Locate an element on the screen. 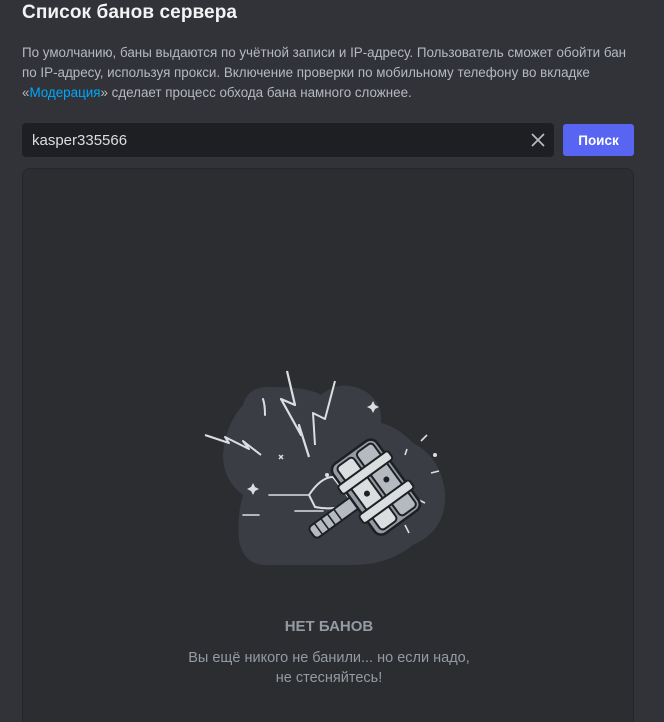  empty-state-line-2: не стесняйтесь! is located at coordinates (329, 678).